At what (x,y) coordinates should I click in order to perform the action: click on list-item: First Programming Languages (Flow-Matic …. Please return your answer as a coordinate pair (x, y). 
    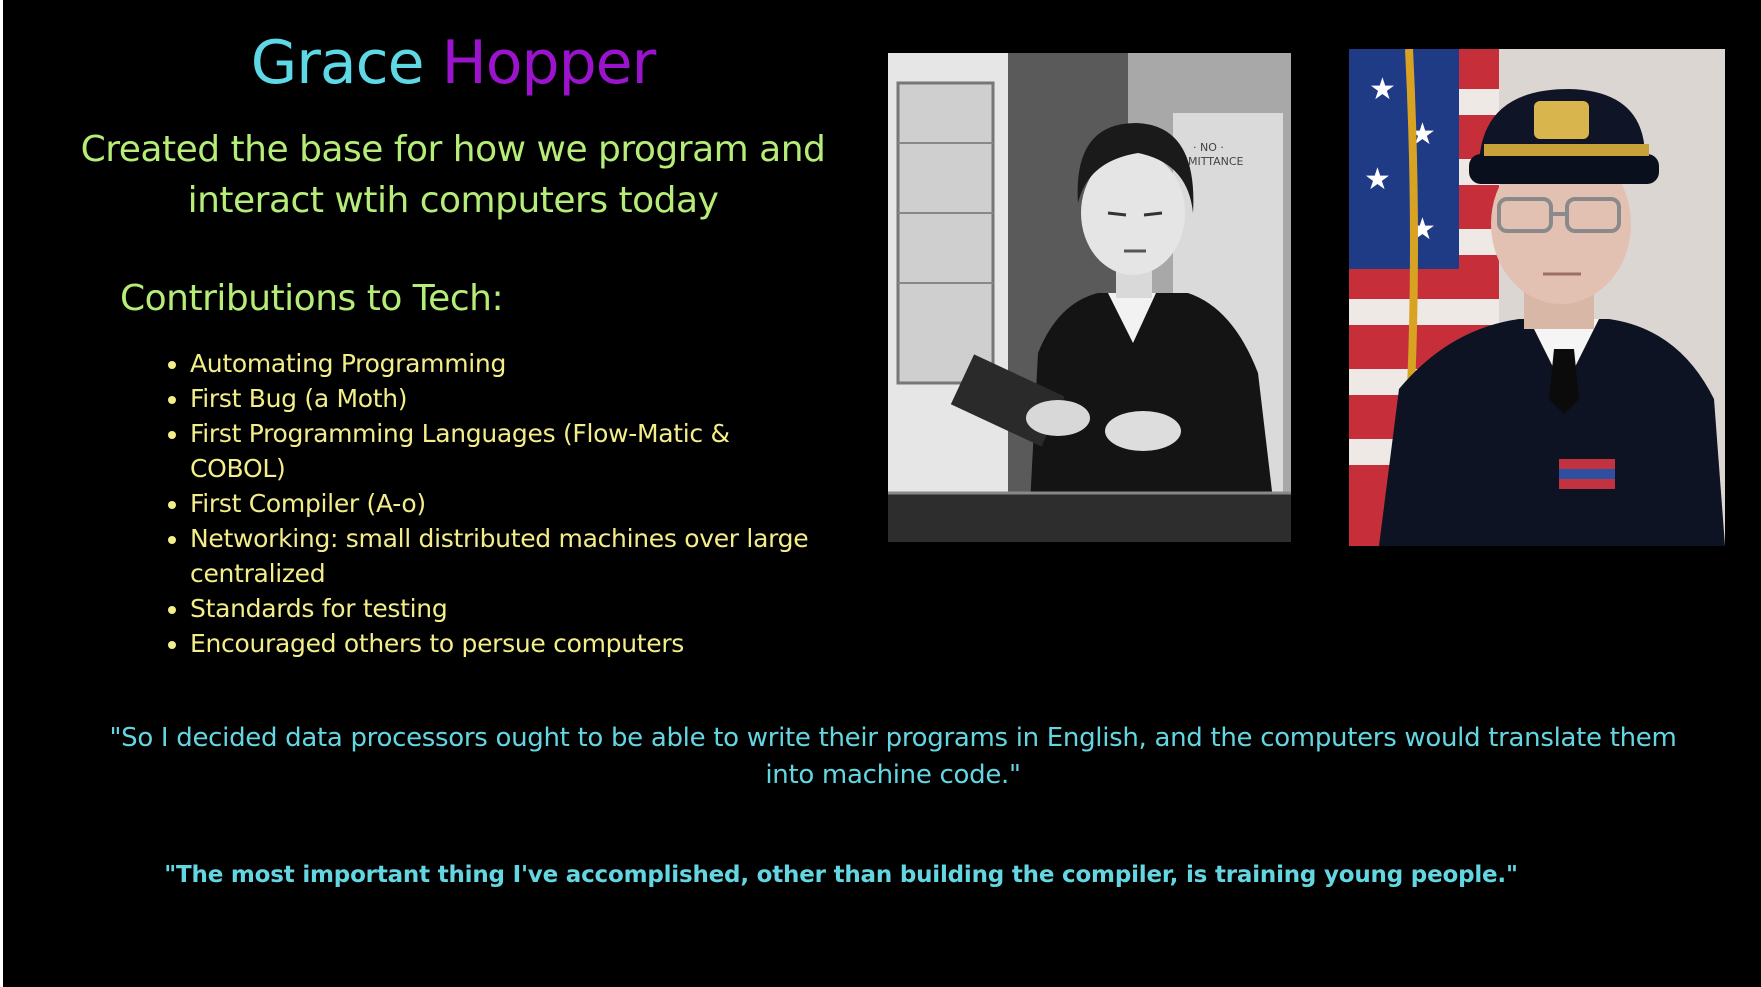
    Looking at the image, I should click on (483, 451).